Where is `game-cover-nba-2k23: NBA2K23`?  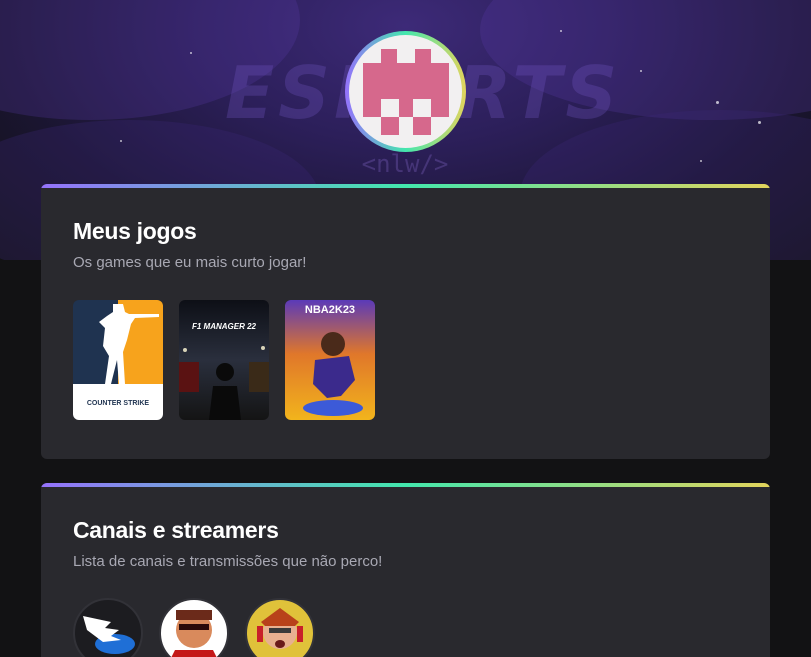
game-cover-nba-2k23: NBA2K23 is located at coordinates (330, 360).